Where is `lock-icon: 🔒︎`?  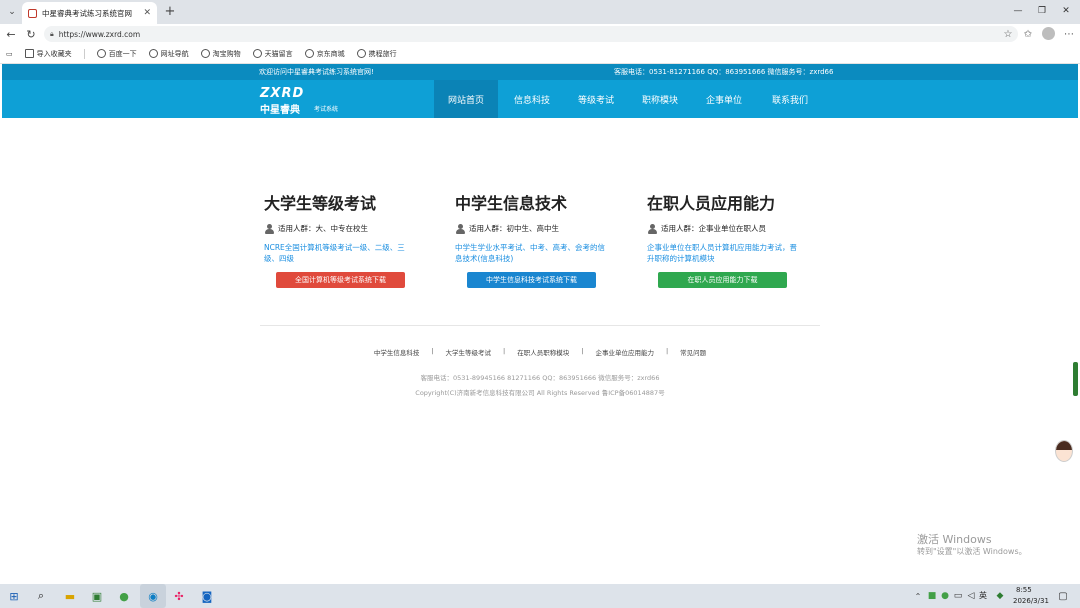
lock-icon: 🔒︎ is located at coordinates (52, 33).